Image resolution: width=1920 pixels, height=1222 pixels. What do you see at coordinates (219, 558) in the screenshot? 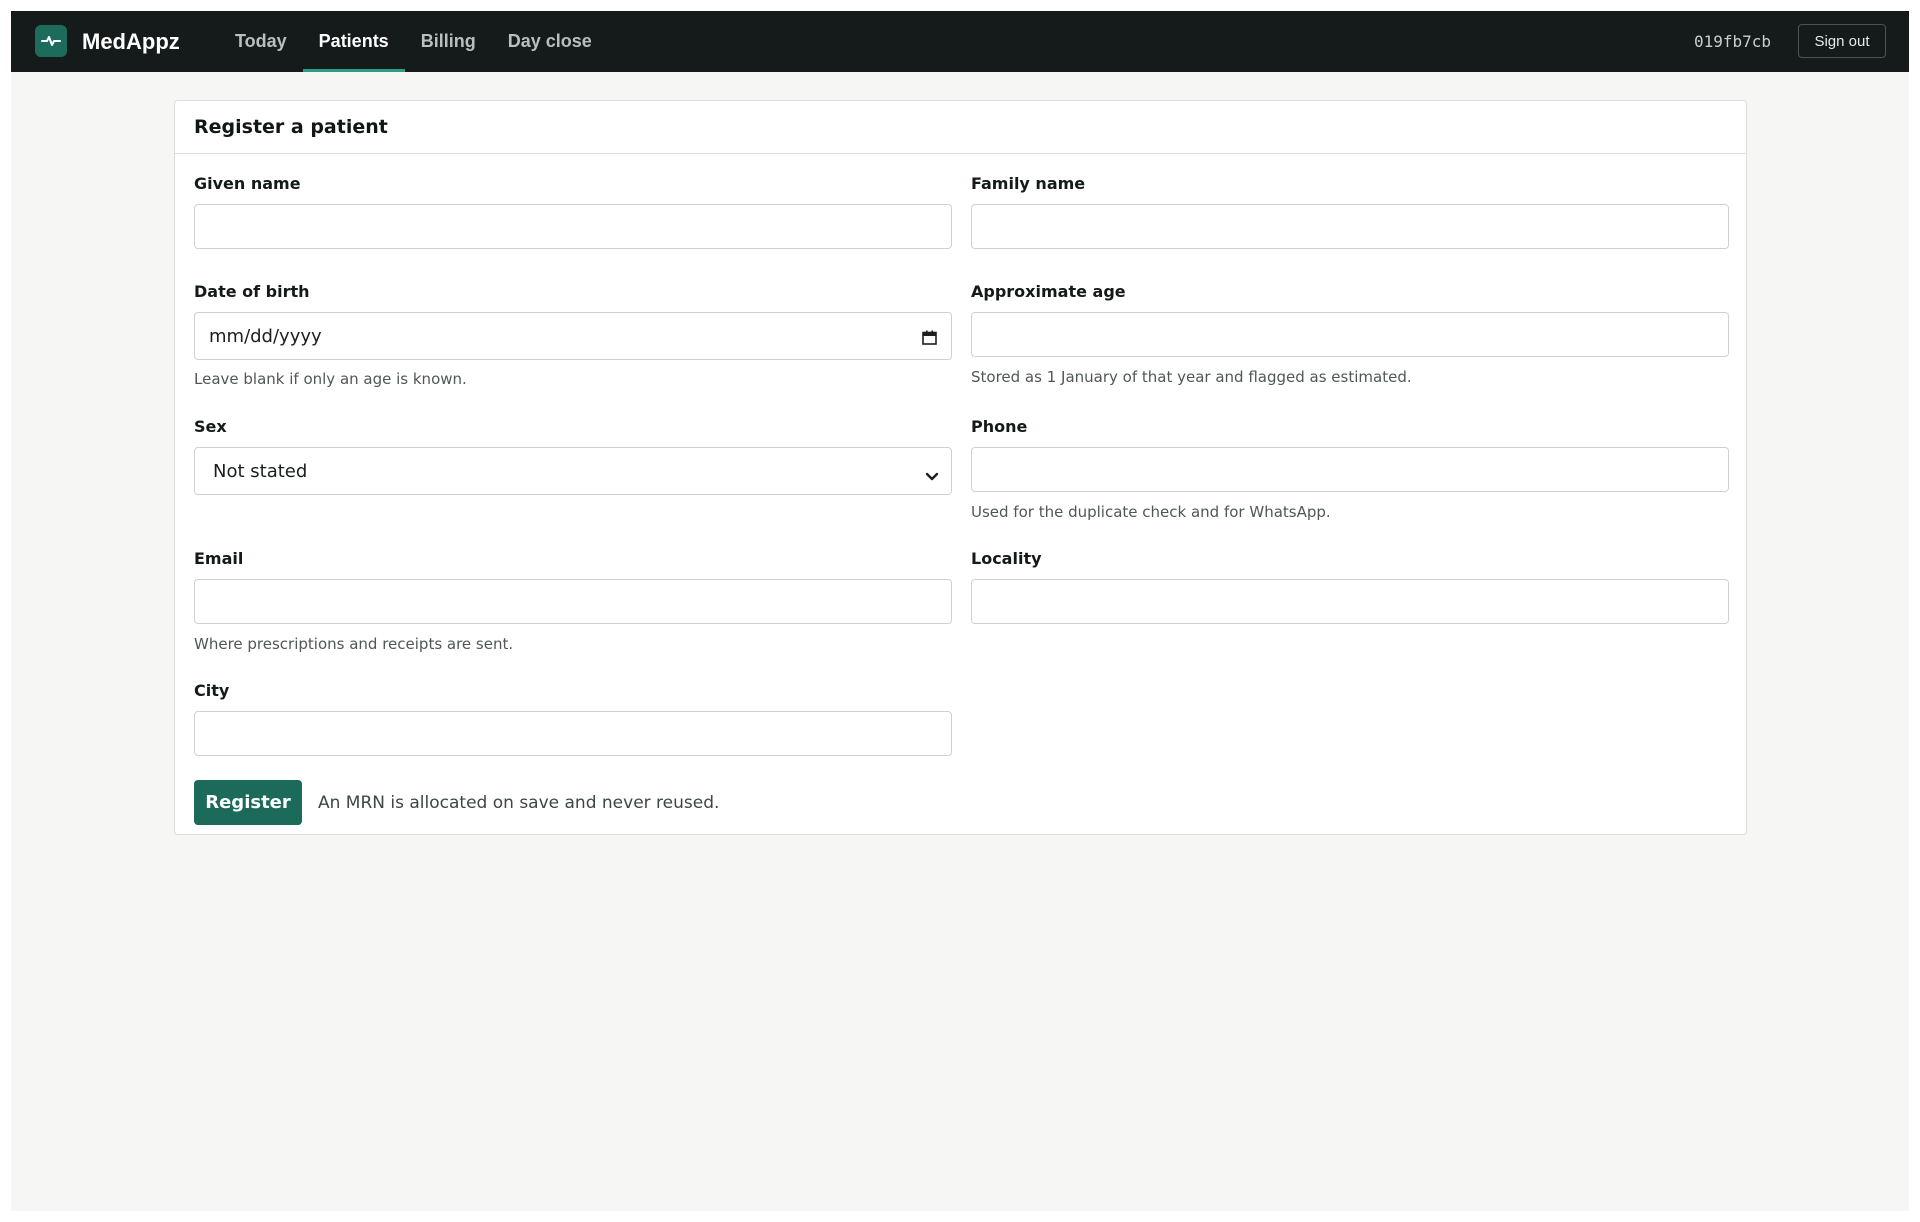
I see `email-label: Email` at bounding box center [219, 558].